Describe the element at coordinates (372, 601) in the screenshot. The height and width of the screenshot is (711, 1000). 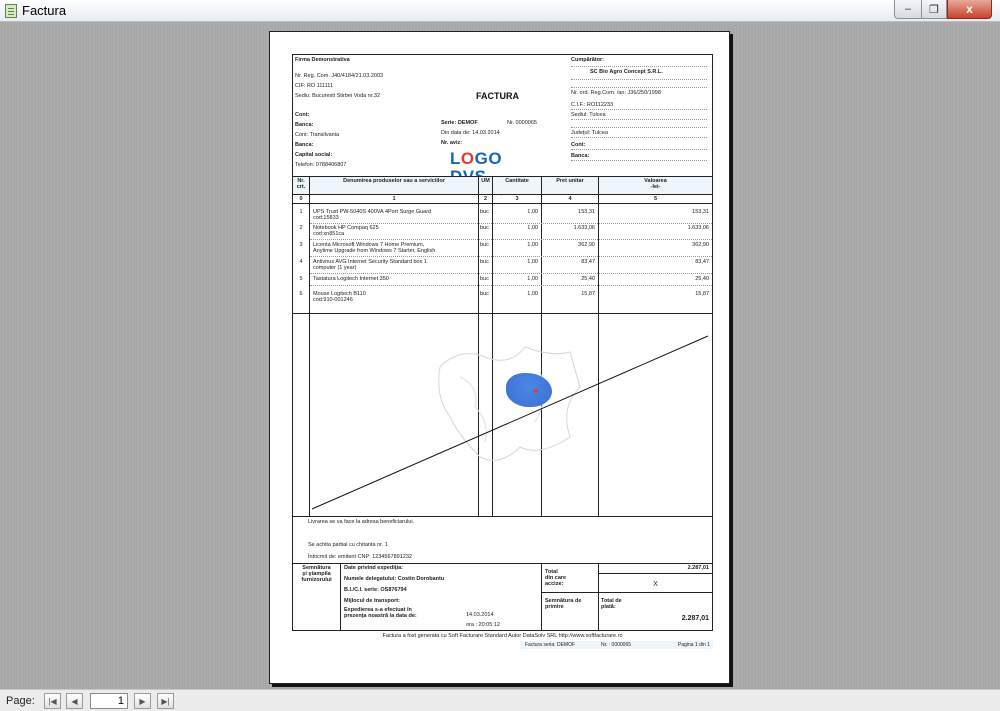
I see `transport-label: Mijlocul de transport:` at that location.